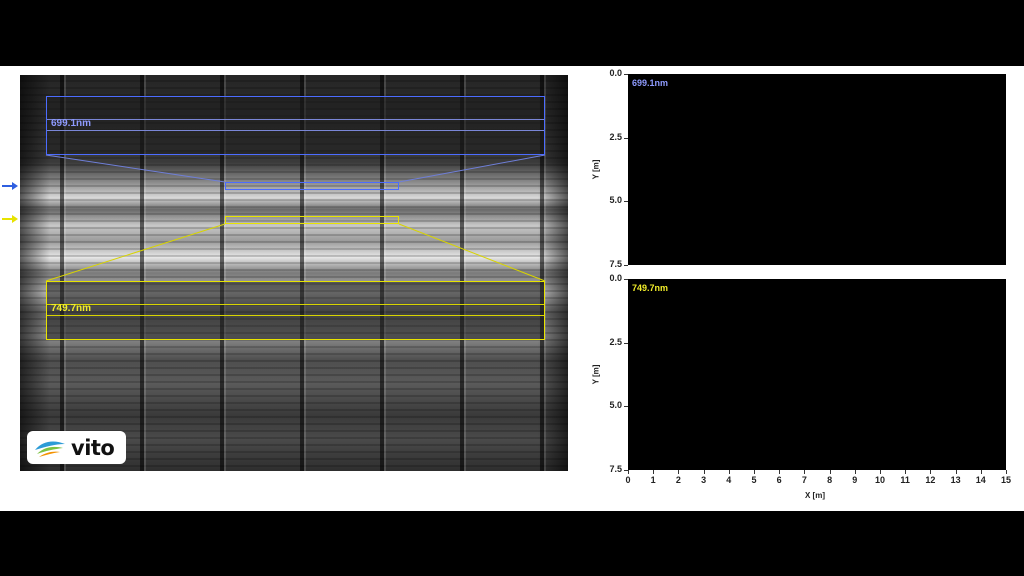 The height and width of the screenshot is (576, 1024). I want to click on blue-band-label: 699.1nm, so click(71, 123).